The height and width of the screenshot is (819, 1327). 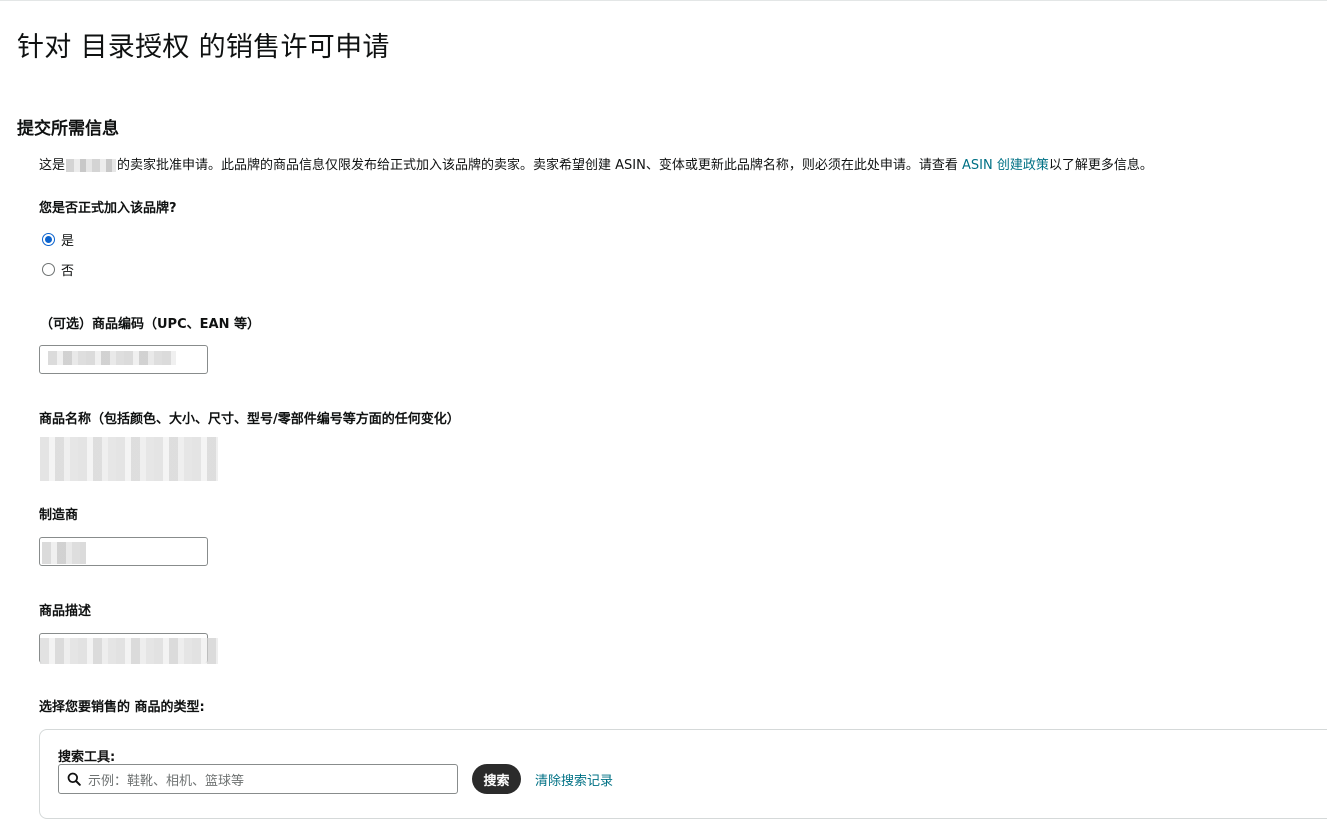 What do you see at coordinates (68, 129) in the screenshot?
I see `section-title: 提交所需信息` at bounding box center [68, 129].